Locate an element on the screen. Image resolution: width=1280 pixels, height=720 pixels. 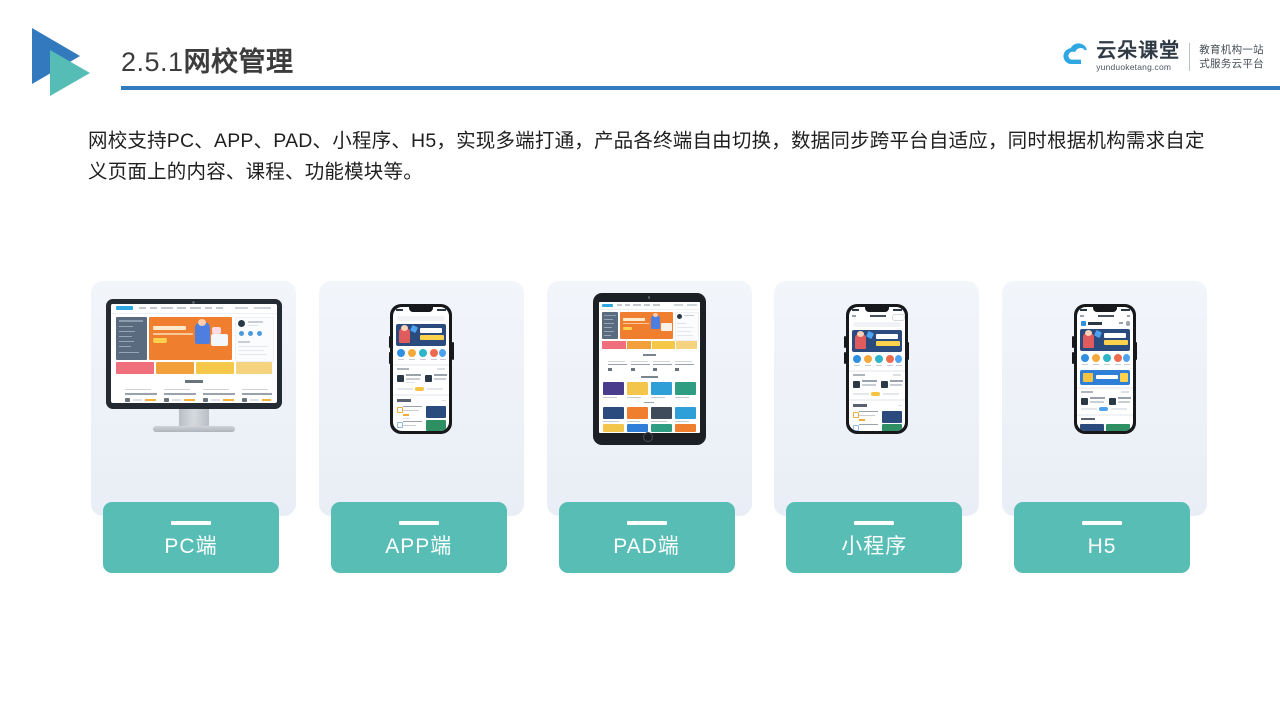
platform-card-app: APP端 is located at coordinates (421, 427).